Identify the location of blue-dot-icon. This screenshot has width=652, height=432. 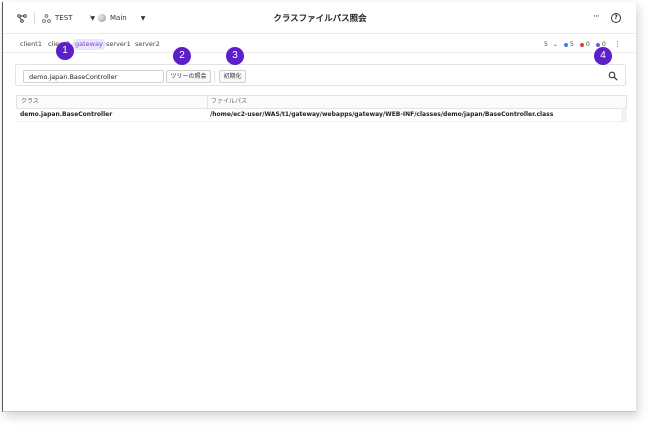
(566, 44).